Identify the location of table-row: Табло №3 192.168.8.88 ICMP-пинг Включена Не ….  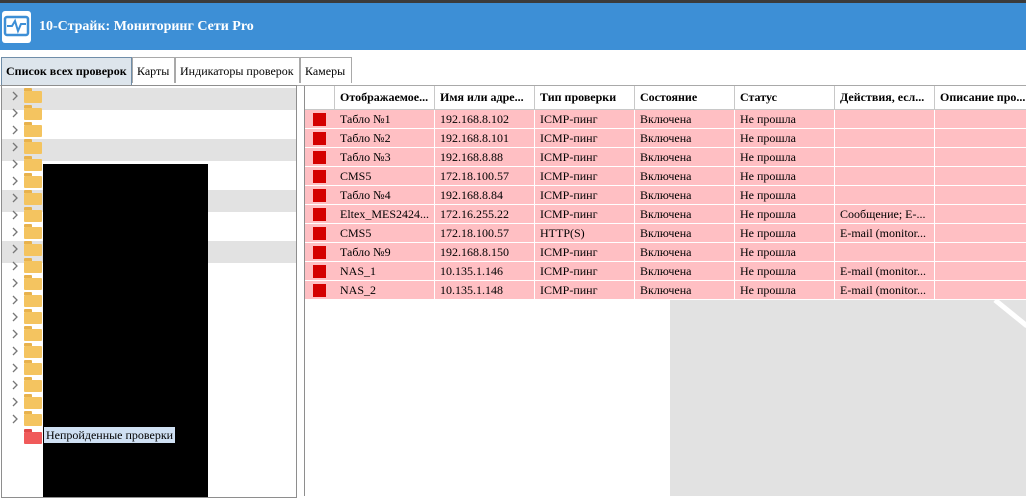
(665, 157).